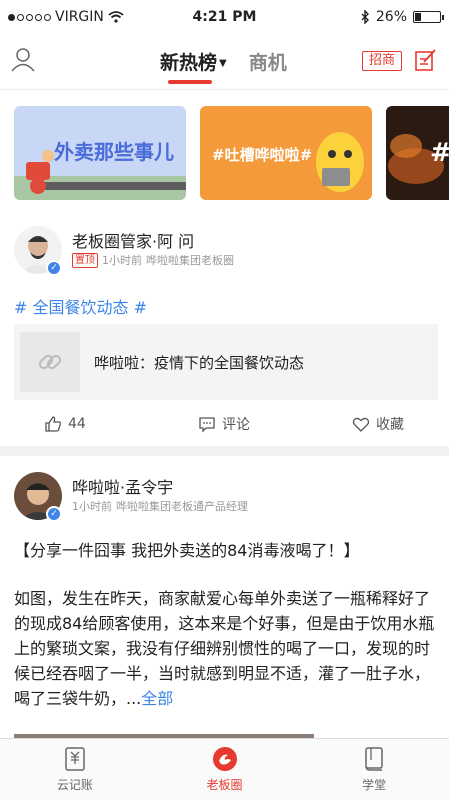 This screenshot has height=800, width=449. I want to click on post-title: 【分享一件囧事 我把外卖送的84消毒液喝了！】, so click(187, 550).